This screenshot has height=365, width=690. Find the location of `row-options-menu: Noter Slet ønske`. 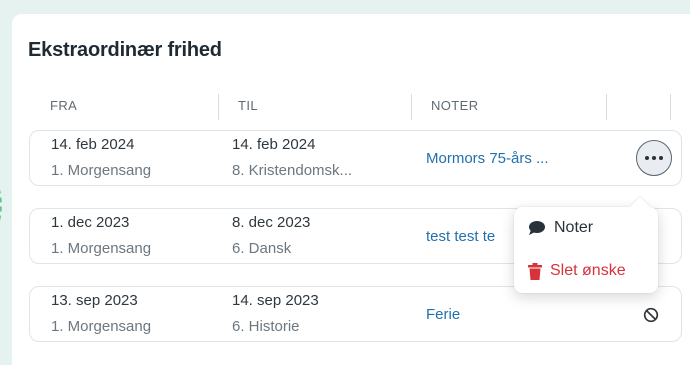

row-options-menu: Noter Slet ønske is located at coordinates (586, 250).